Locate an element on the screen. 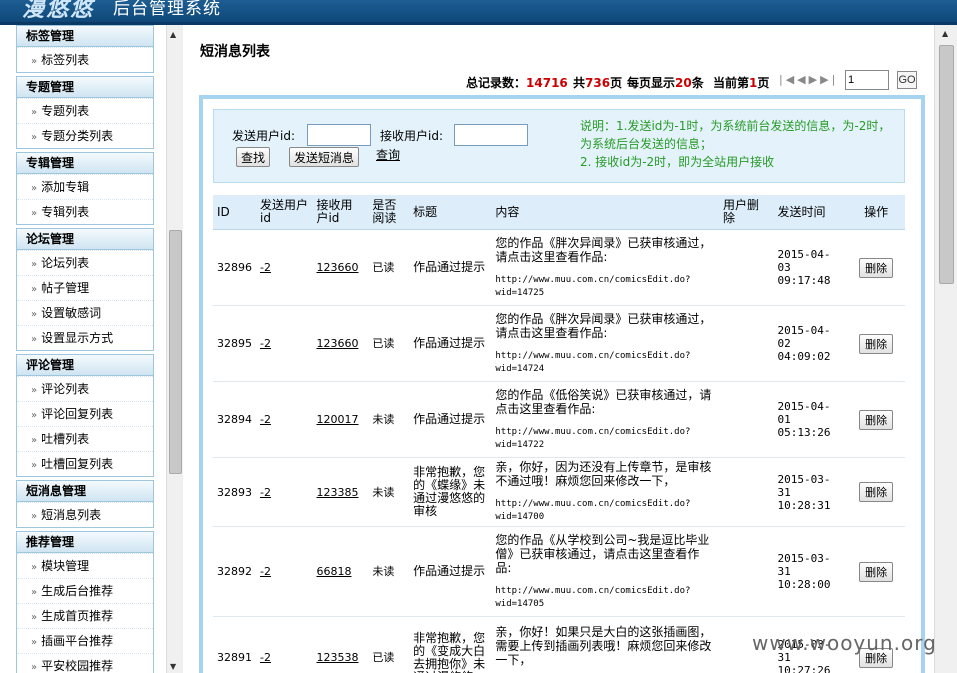  col-action: 操作 is located at coordinates (876, 212).